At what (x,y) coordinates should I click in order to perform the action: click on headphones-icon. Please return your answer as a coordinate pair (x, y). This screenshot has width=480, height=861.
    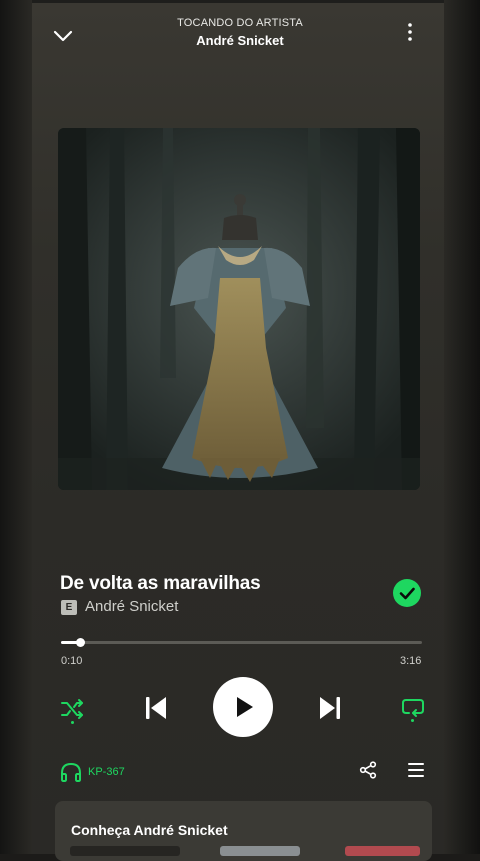
    Looking at the image, I should click on (71, 772).